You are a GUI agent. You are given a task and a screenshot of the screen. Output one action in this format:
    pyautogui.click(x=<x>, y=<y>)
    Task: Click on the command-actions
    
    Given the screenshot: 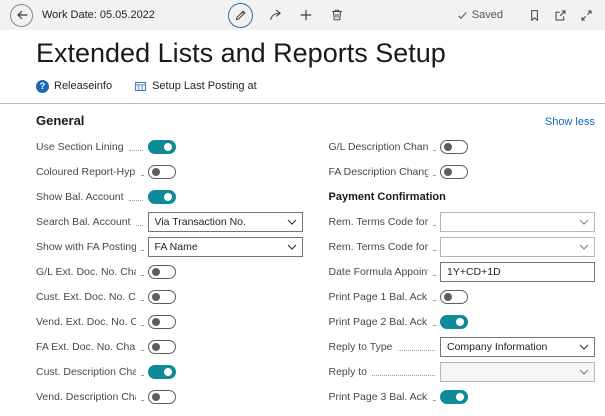 What is the action you would take?
    pyautogui.click(x=287, y=15)
    